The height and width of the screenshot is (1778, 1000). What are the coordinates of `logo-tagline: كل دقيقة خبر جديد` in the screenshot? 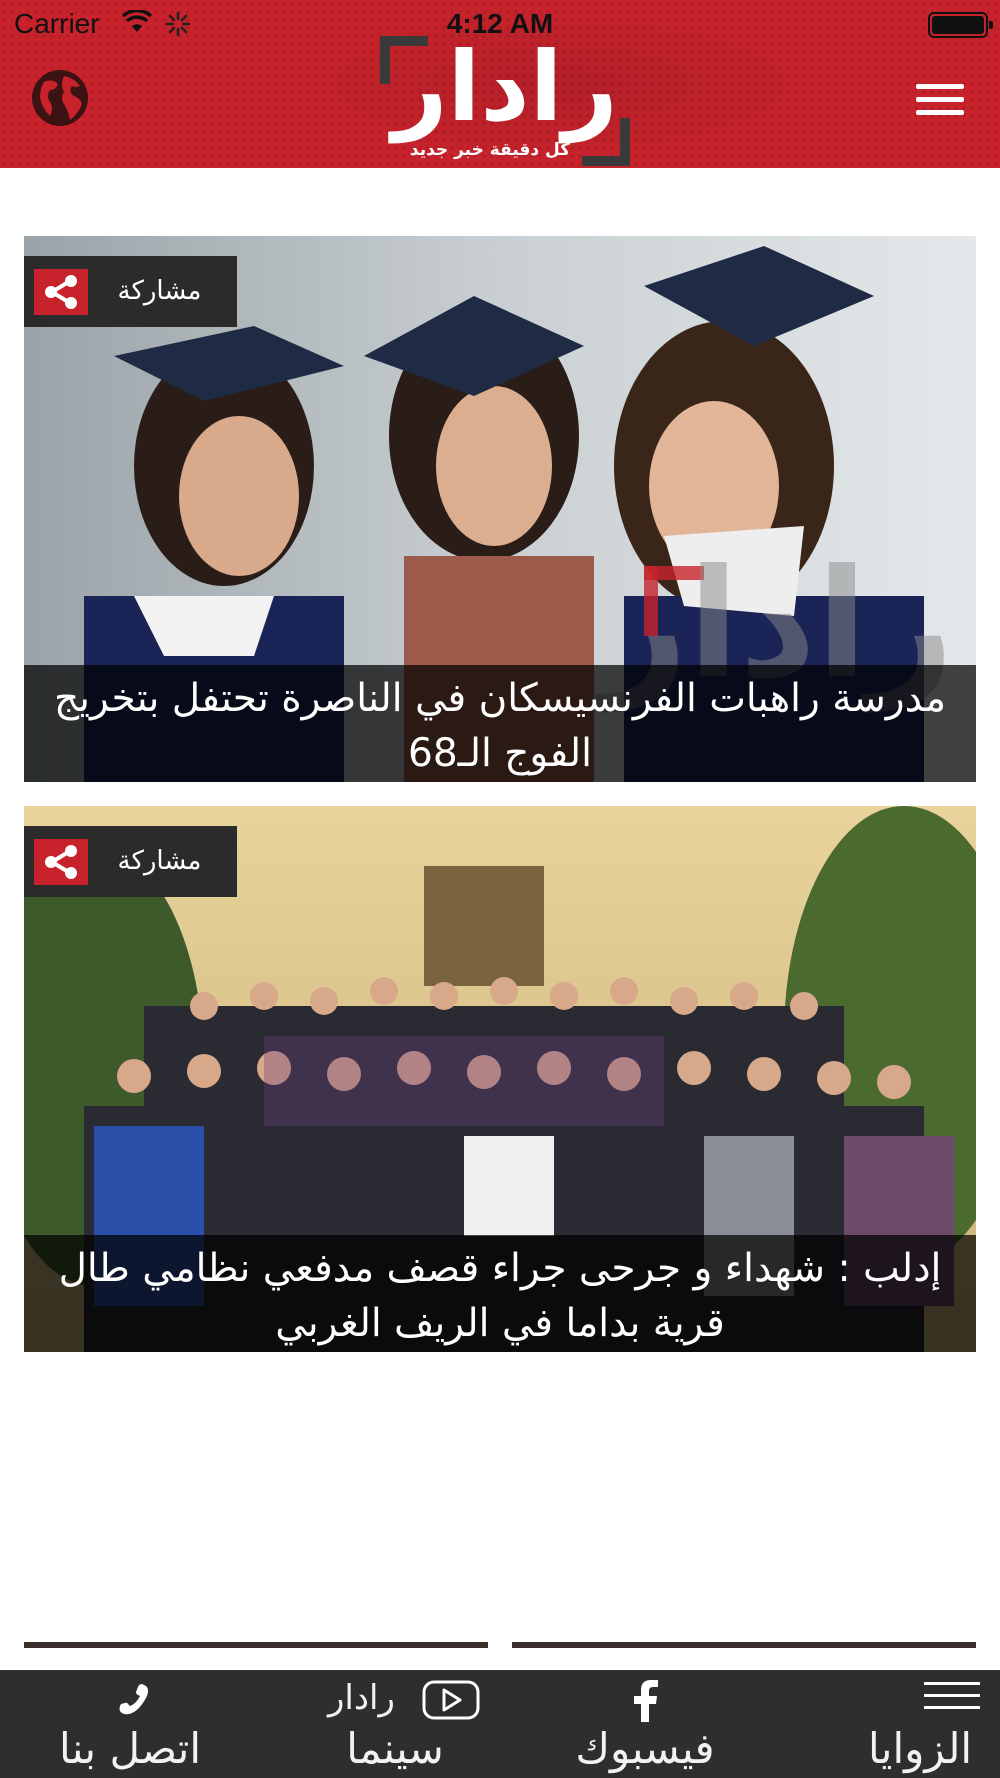 It's located at (490, 150).